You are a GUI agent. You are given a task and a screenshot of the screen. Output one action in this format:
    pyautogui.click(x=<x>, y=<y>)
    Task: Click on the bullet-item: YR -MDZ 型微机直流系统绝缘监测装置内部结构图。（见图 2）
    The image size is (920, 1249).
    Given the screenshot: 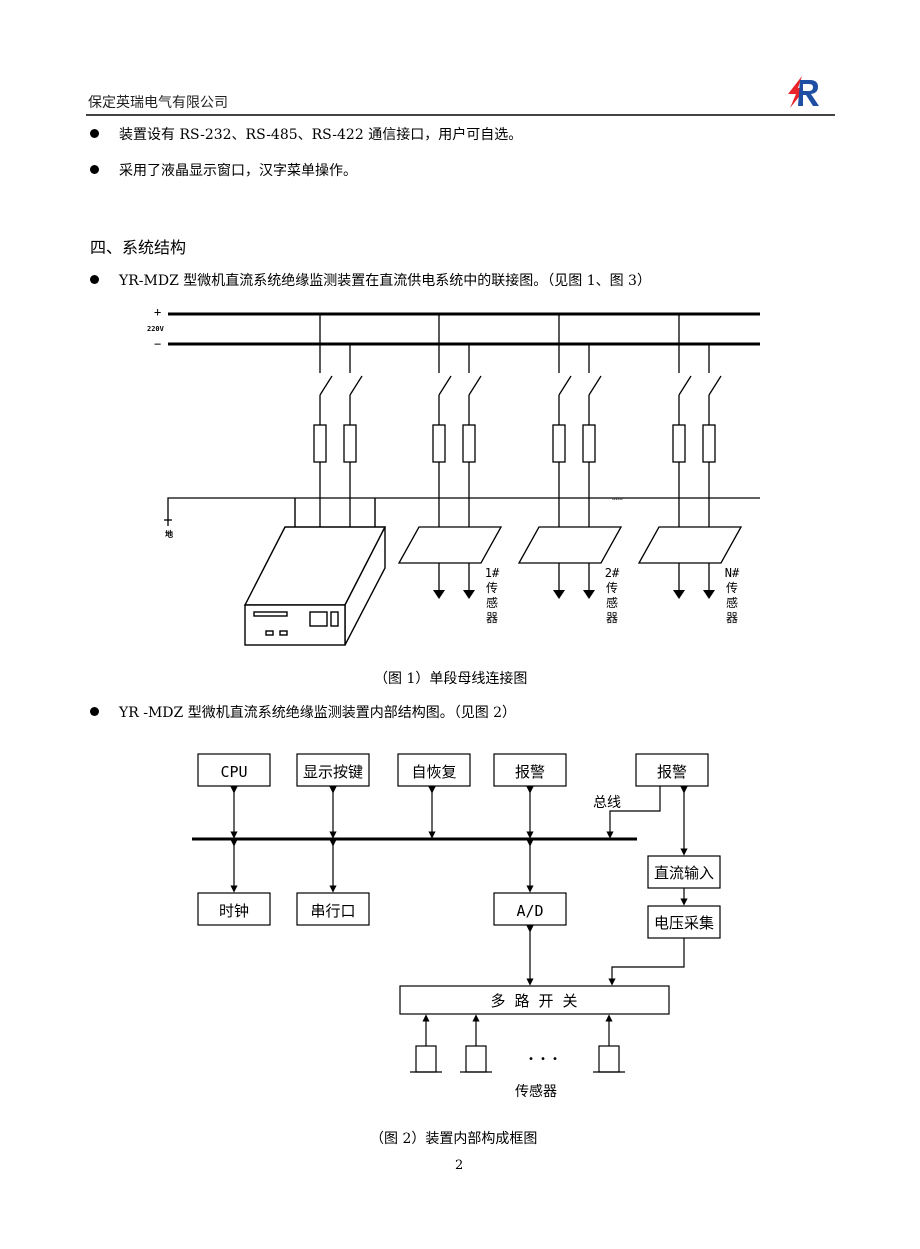 What is the action you would take?
    pyautogui.click(x=303, y=713)
    